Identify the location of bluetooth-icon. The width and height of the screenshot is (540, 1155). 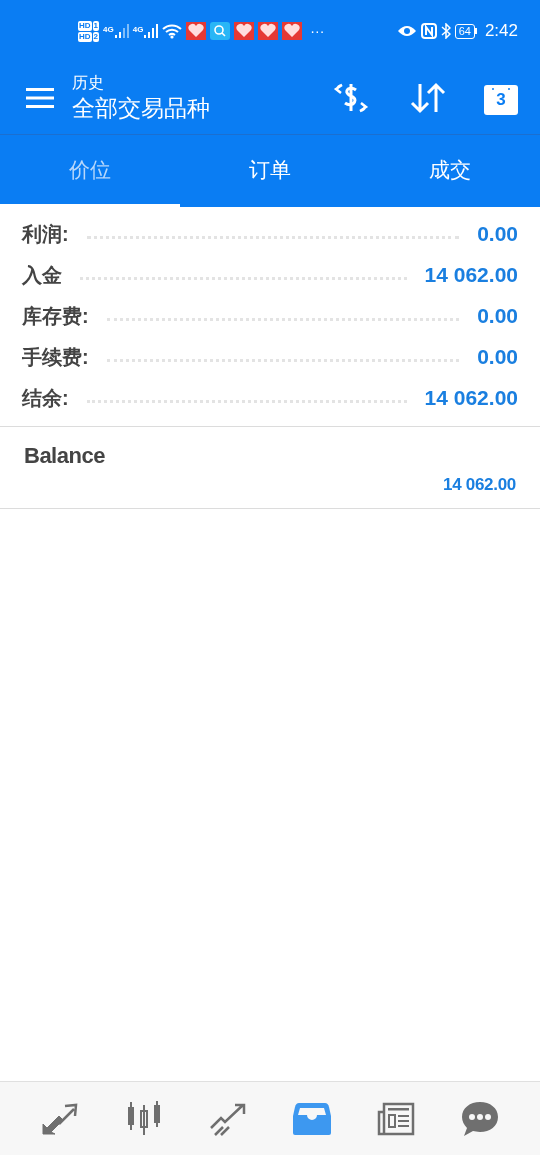
(445, 31).